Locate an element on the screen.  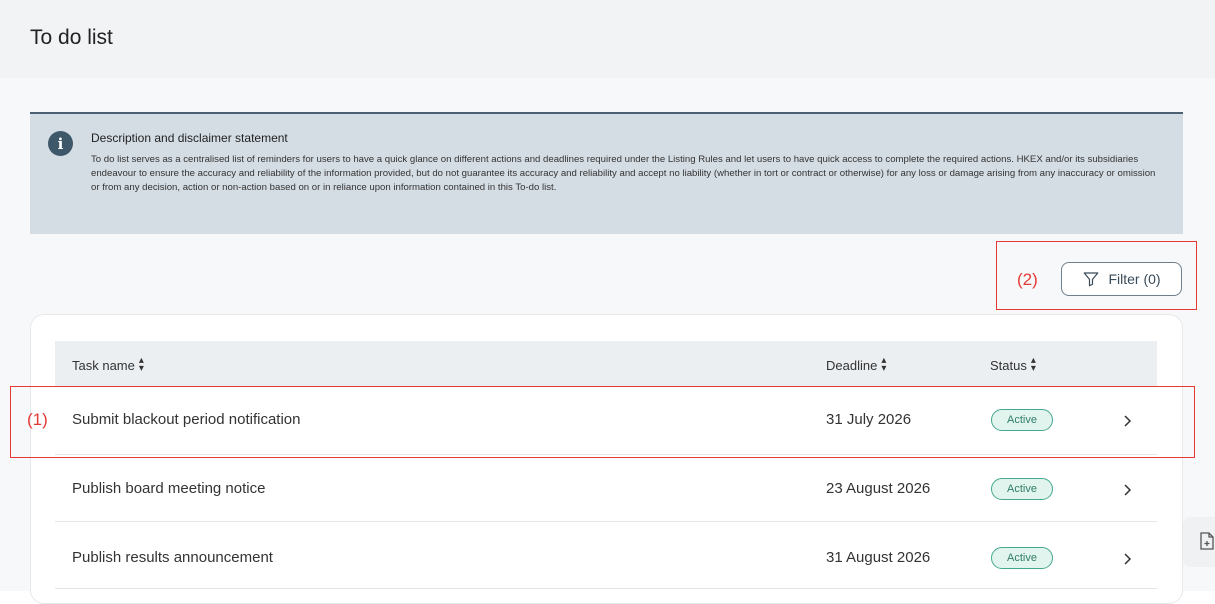
annotation-label-row: (1) is located at coordinates (37, 419).